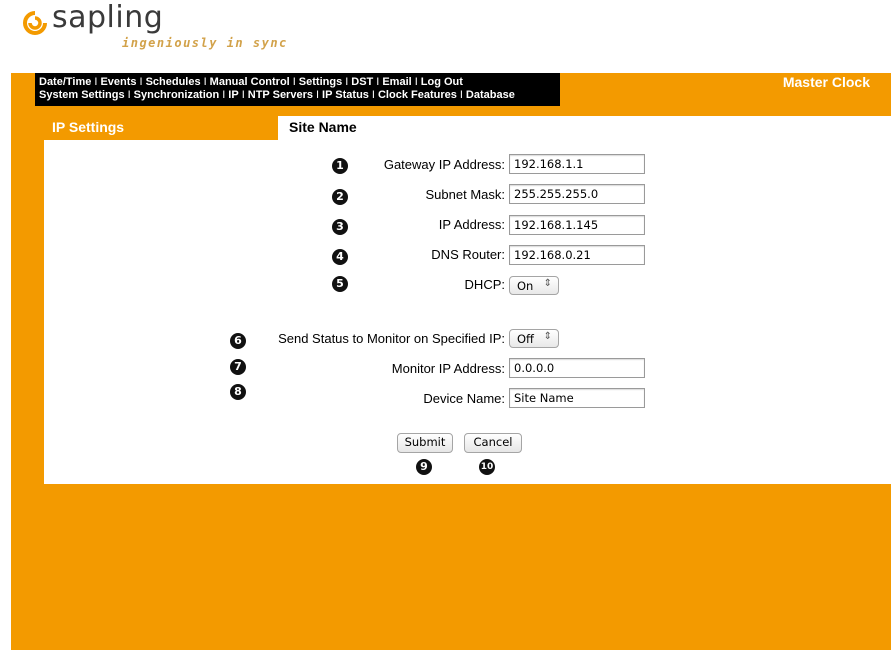 The width and height of the screenshot is (891, 650). Describe the element at coordinates (88, 127) in the screenshot. I see `section-title: IP Settings` at that location.